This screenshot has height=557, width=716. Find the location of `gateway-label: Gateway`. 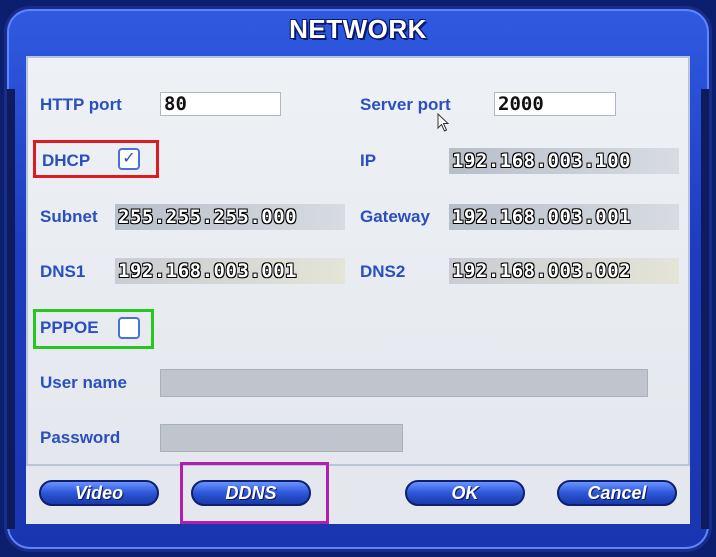

gateway-label: Gateway is located at coordinates (395, 216).